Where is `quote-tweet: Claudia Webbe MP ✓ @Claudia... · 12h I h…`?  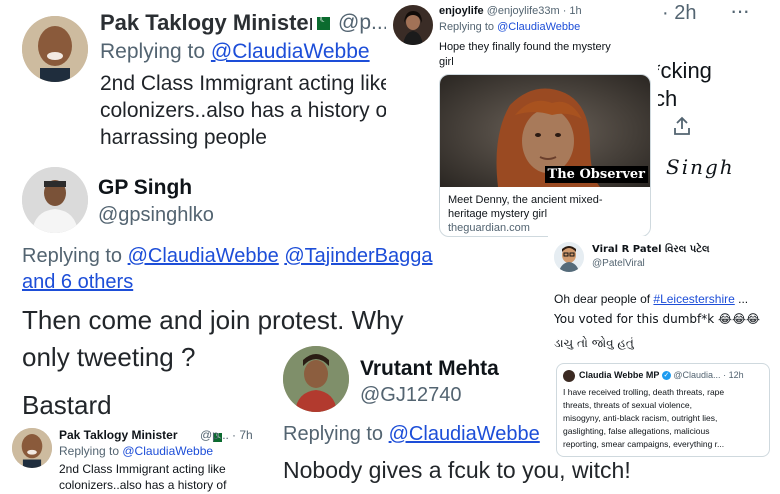
quote-tweet: Claudia Webbe MP ✓ @Claudia... · 12h I h… is located at coordinates (663, 410).